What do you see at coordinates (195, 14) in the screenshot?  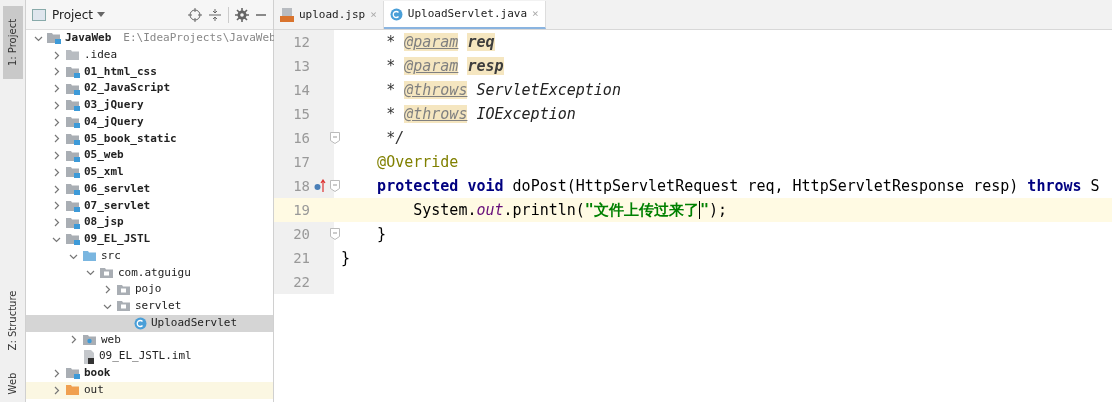 I see `locate-icon` at bounding box center [195, 14].